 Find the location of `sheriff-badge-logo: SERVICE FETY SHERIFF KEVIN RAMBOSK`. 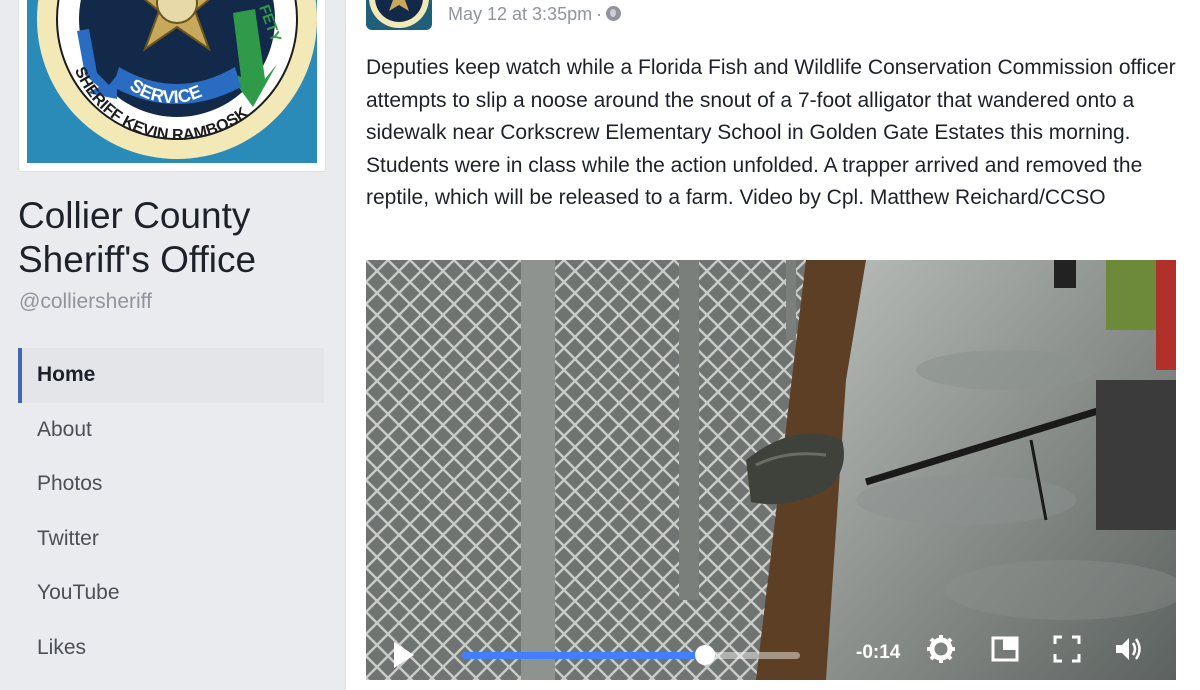

sheriff-badge-logo: SERVICE FETY SHERIFF KEVIN RAMBOSK is located at coordinates (172, 81).